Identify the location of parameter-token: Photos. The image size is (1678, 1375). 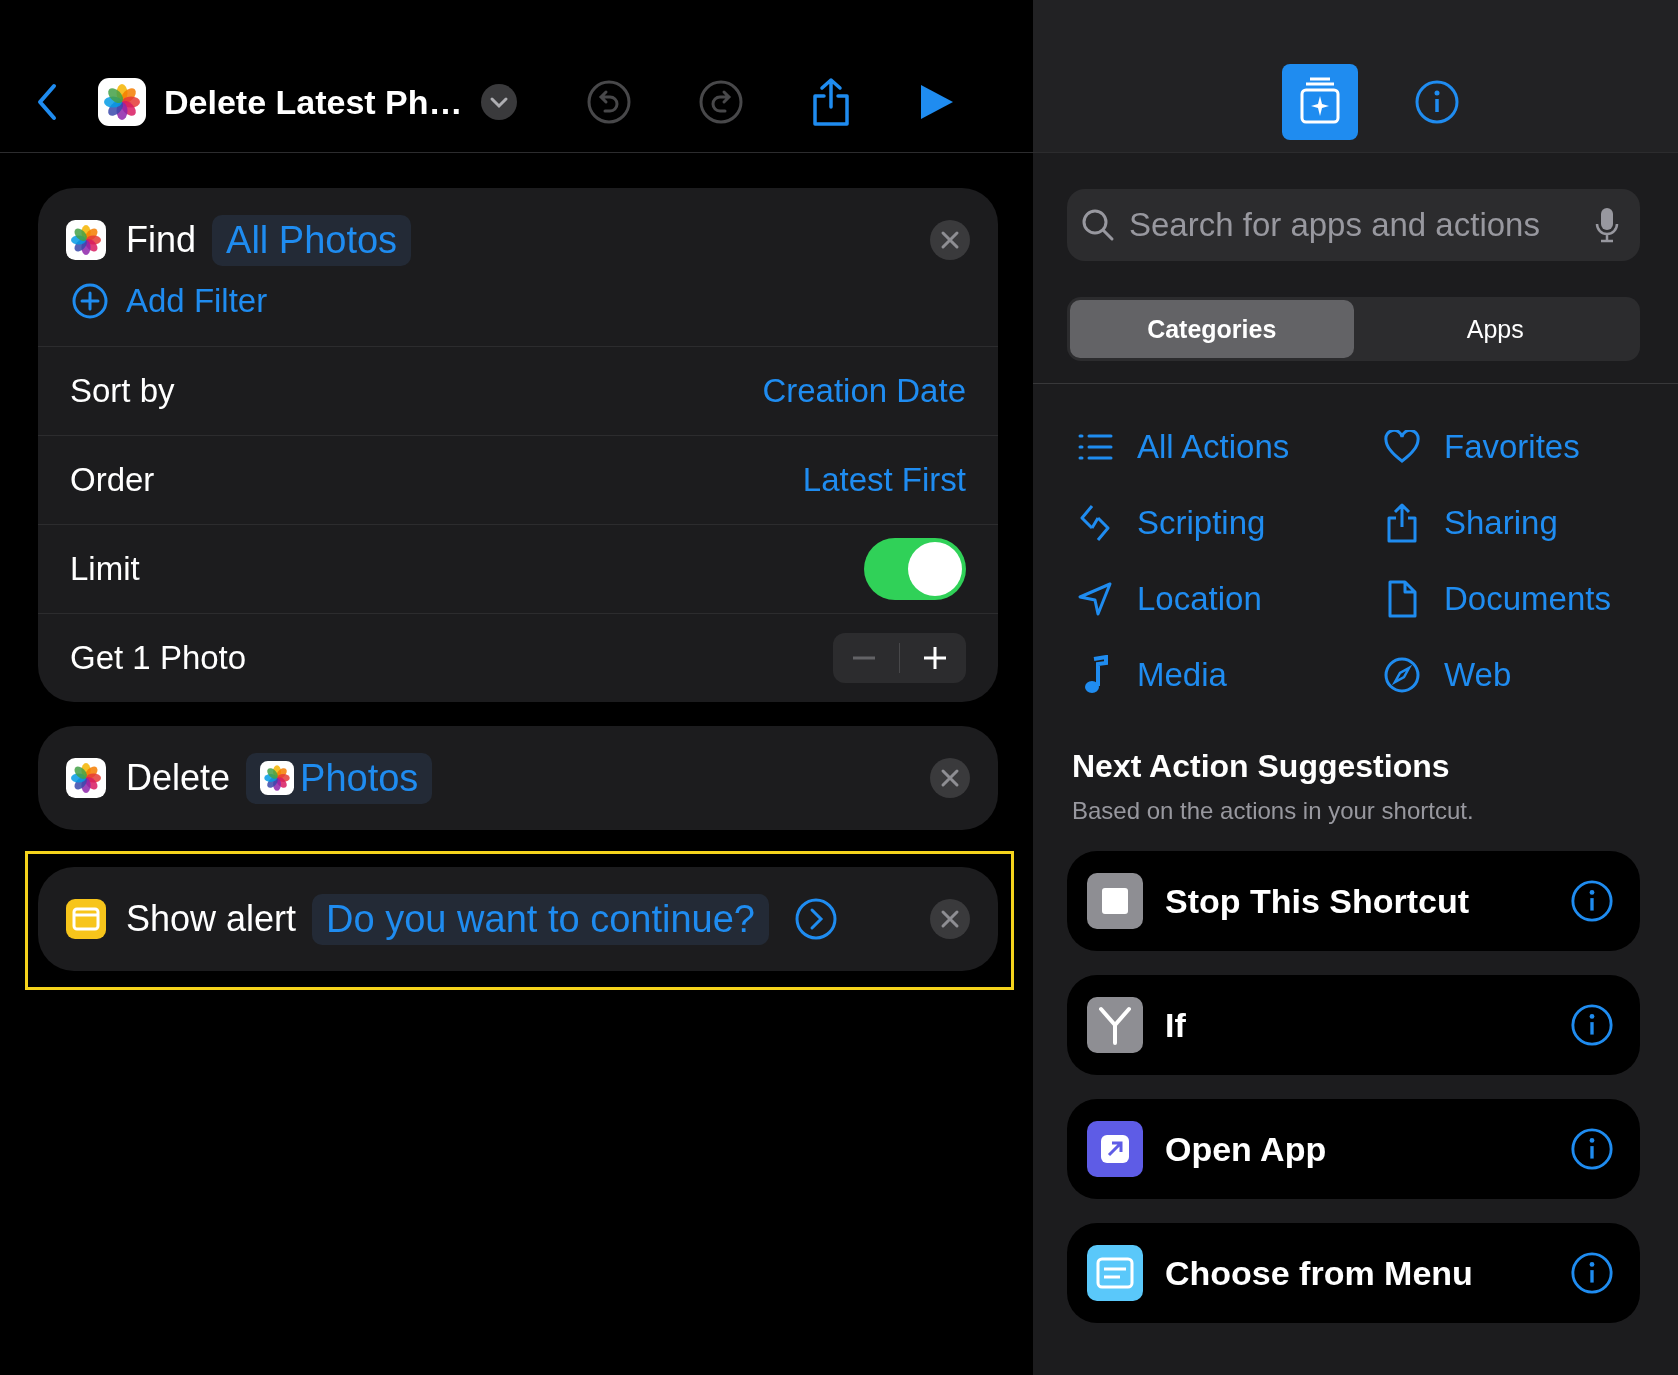
(339, 778).